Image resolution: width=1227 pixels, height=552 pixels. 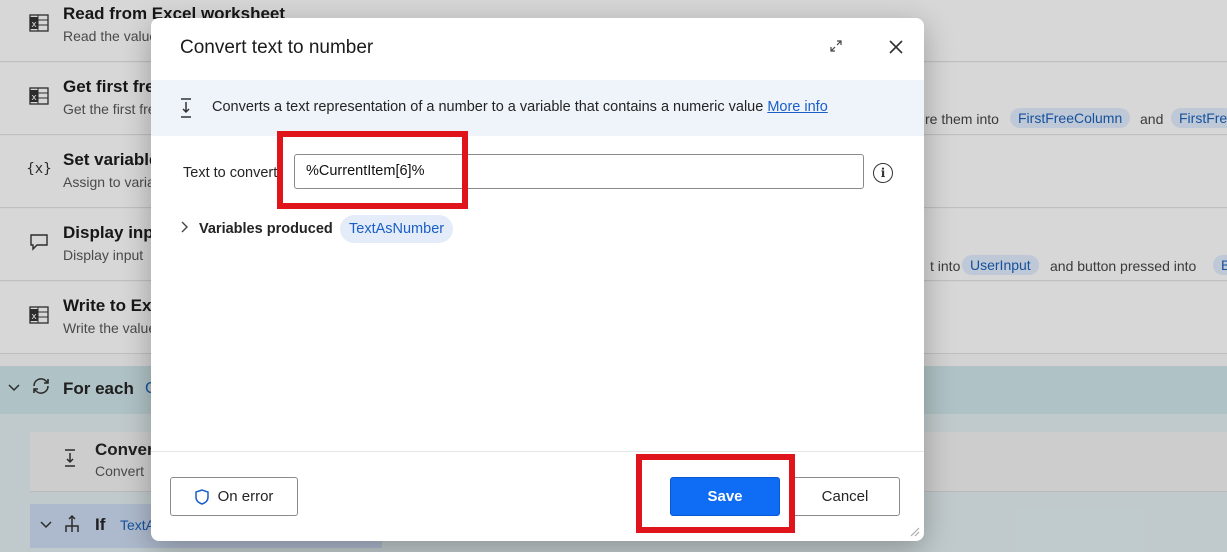 What do you see at coordinates (372, 170) in the screenshot?
I see `highlight-box-input` at bounding box center [372, 170].